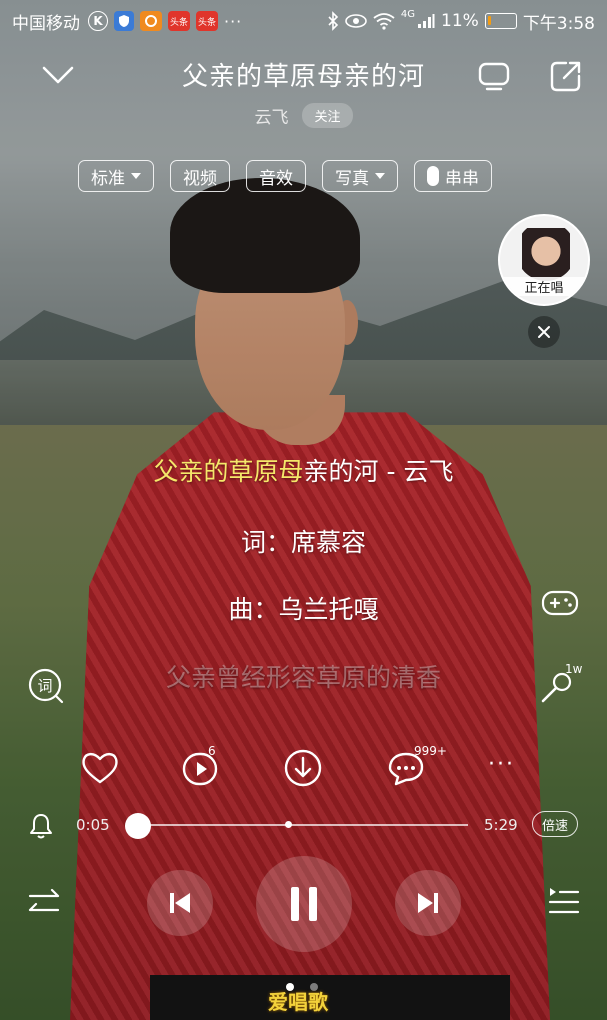 Image resolution: width=607 pixels, height=1020 pixels. Describe the element at coordinates (544, 260) in the screenshot. I see `now-singing-bubble: 正在唱` at that location.